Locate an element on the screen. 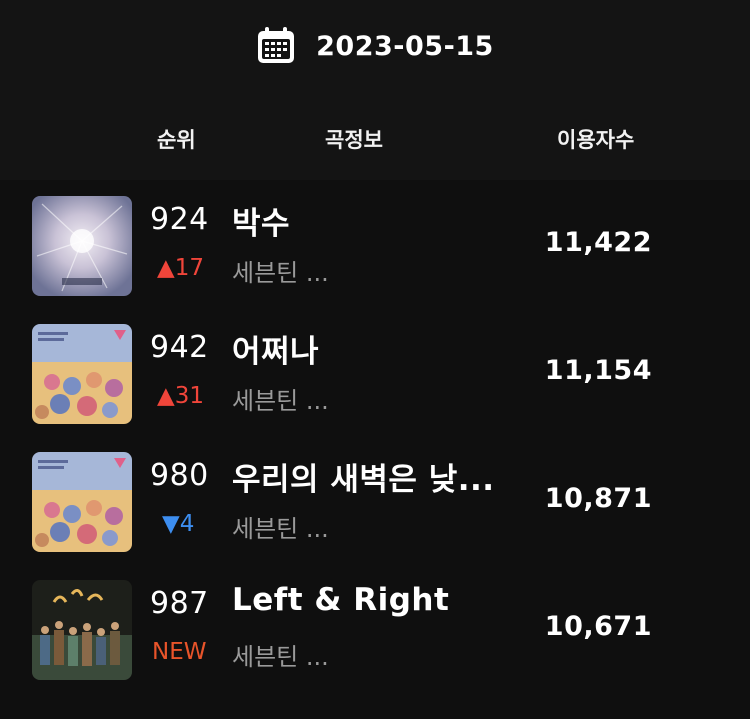 This screenshot has width=750, height=719. rank-change-up: ▲17 is located at coordinates (180, 268).